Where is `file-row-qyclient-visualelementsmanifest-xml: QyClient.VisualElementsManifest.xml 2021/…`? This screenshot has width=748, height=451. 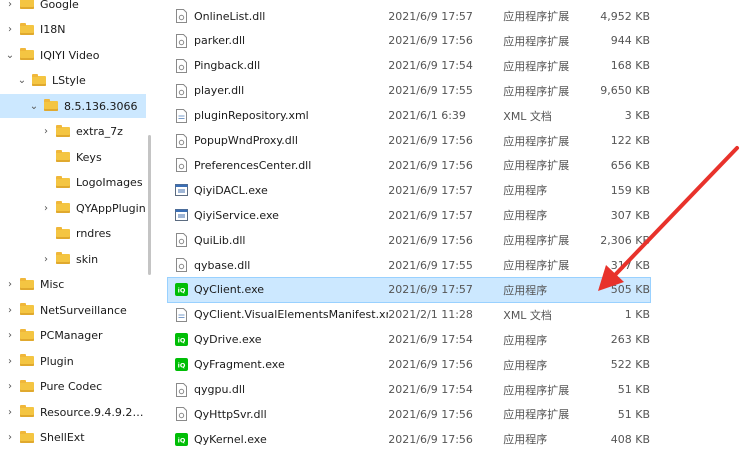
file-row-qyclient-visualelementsmanifest-xml: QyClient.VisualElementsManifest.xml 2021/… is located at coordinates (409, 315).